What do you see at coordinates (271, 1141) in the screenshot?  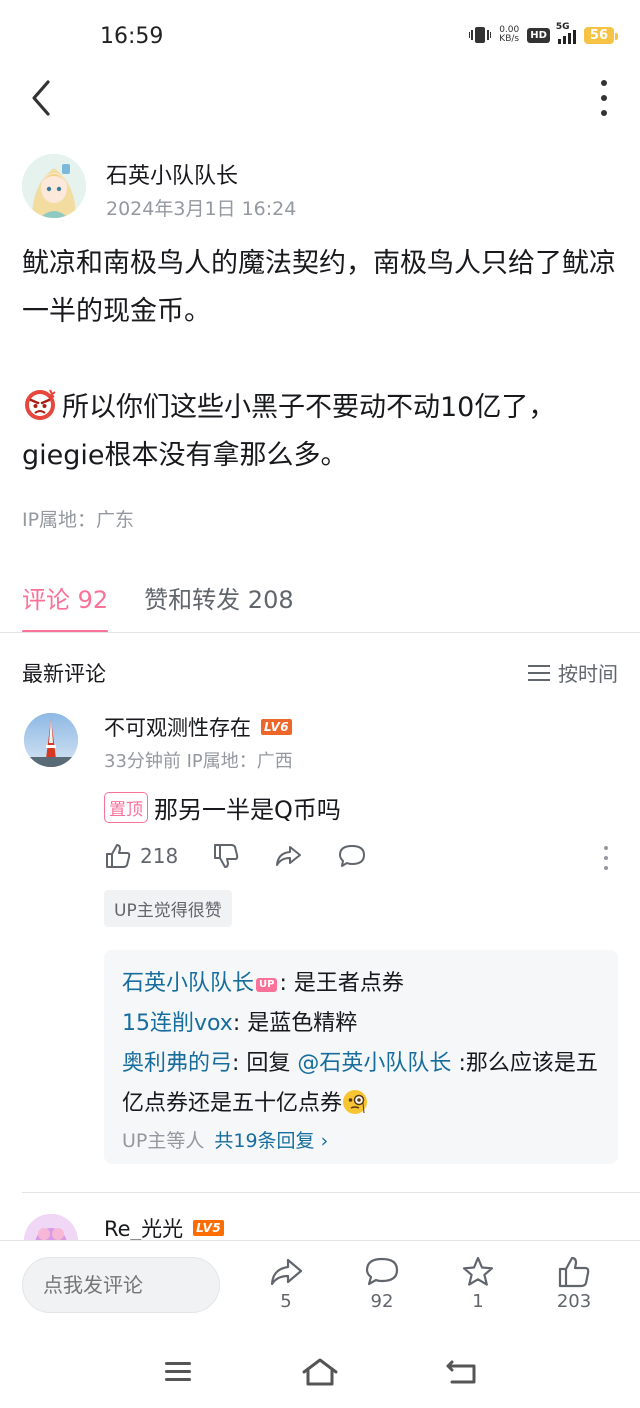 I see `view-all-replies-link: 共19条回复 ›` at bounding box center [271, 1141].